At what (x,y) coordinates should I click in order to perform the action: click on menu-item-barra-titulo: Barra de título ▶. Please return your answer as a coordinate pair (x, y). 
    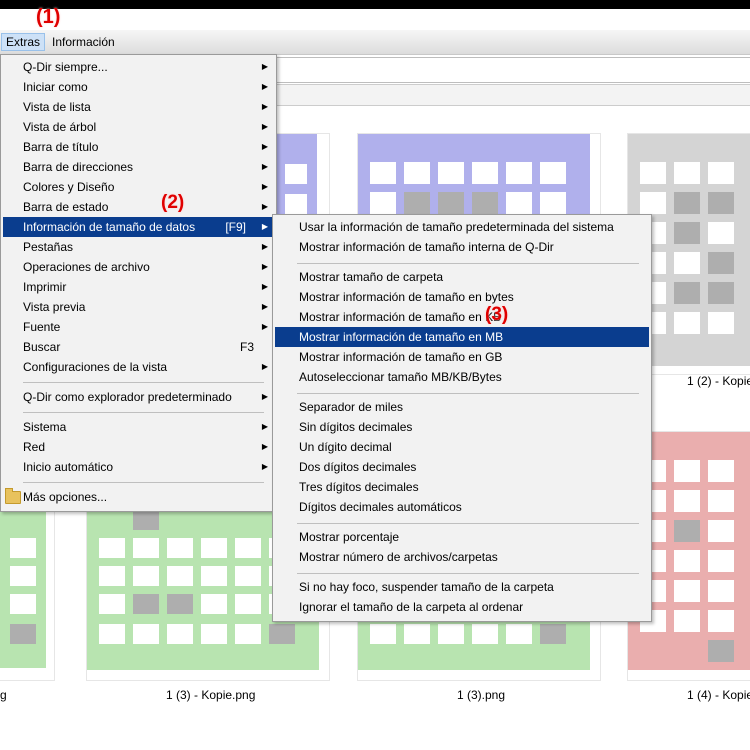
    Looking at the image, I should click on (138, 147).